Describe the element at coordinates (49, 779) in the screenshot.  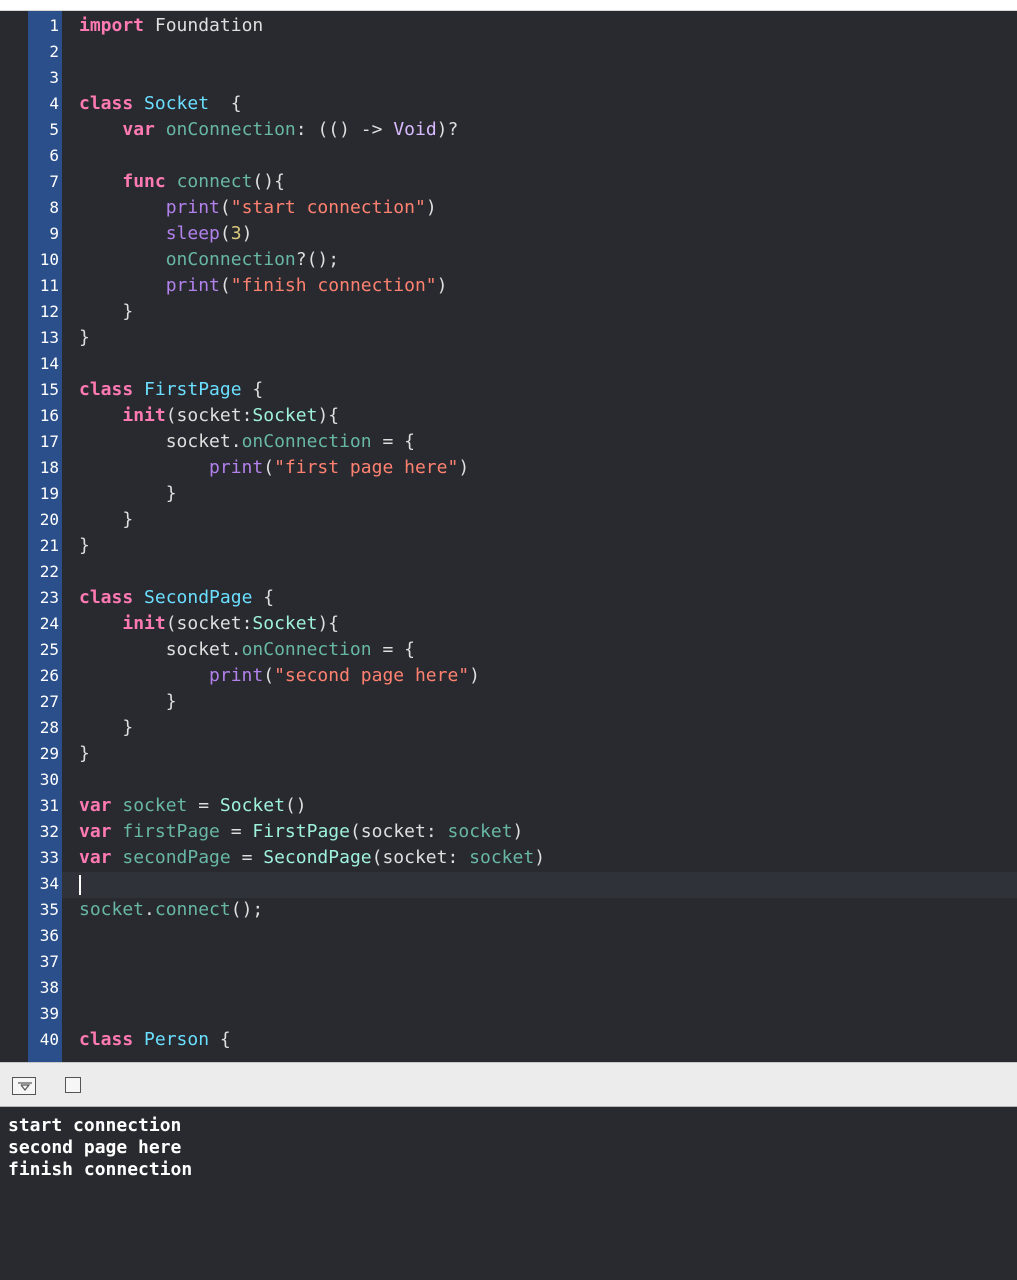
I see `line-number: 30` at that location.